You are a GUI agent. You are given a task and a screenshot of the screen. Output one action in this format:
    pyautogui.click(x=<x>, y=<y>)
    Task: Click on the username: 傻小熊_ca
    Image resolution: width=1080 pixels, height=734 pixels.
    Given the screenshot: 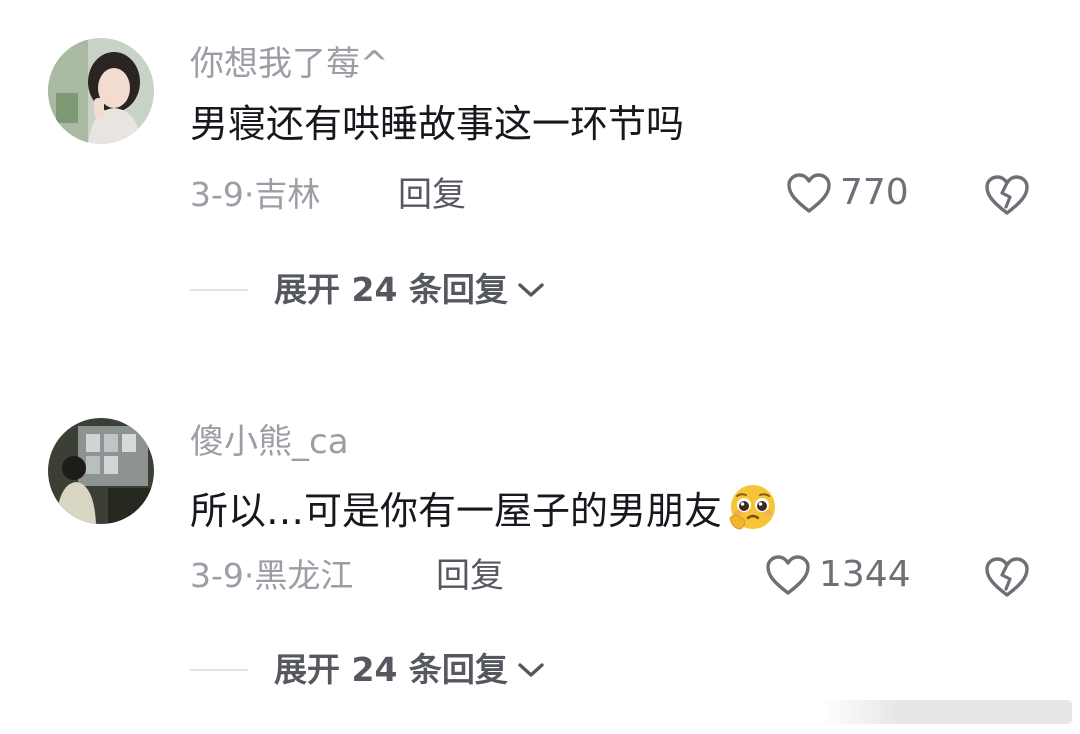 What is the action you would take?
    pyautogui.click(x=269, y=442)
    